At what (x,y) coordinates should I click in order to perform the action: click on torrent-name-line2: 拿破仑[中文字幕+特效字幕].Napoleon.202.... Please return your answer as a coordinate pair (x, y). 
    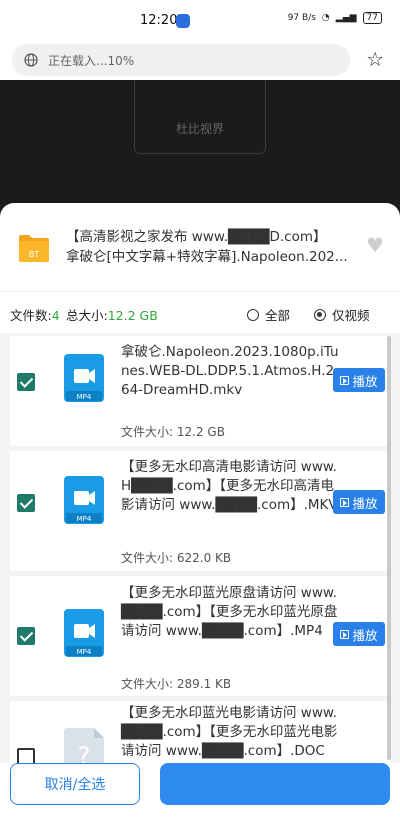
    Looking at the image, I should click on (207, 257).